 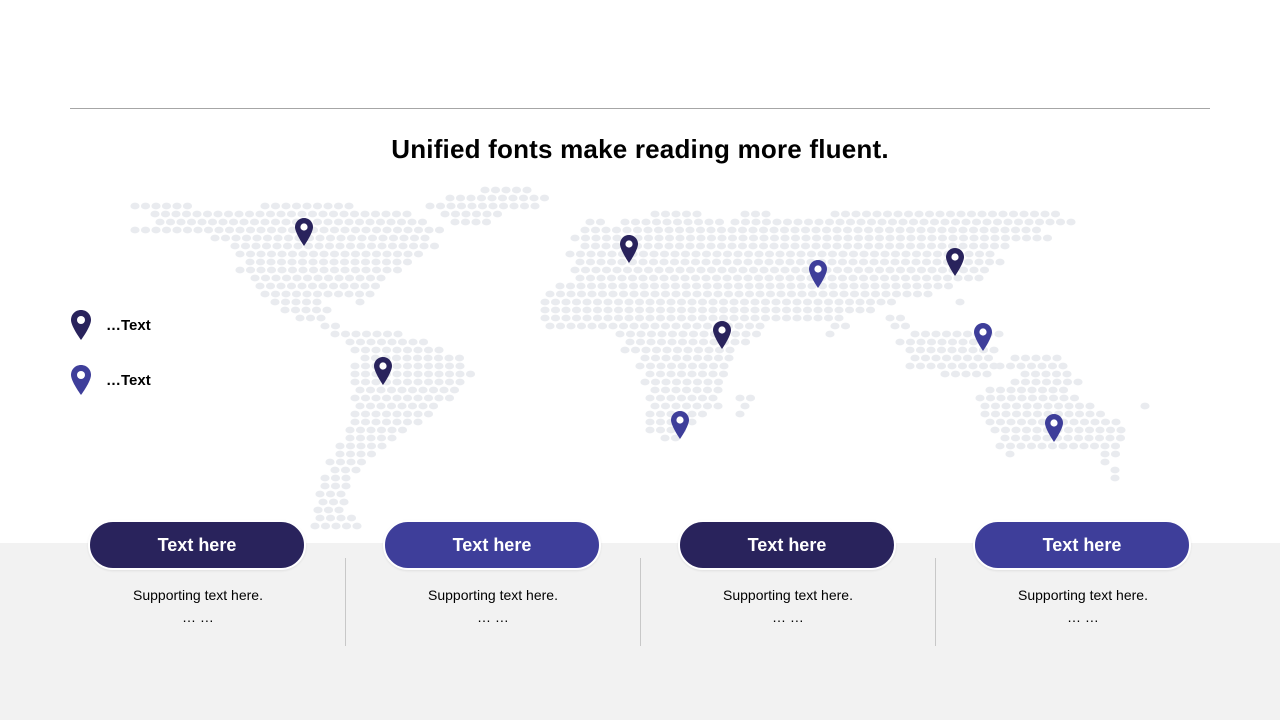 What do you see at coordinates (345, 602) in the screenshot?
I see `column-divider` at bounding box center [345, 602].